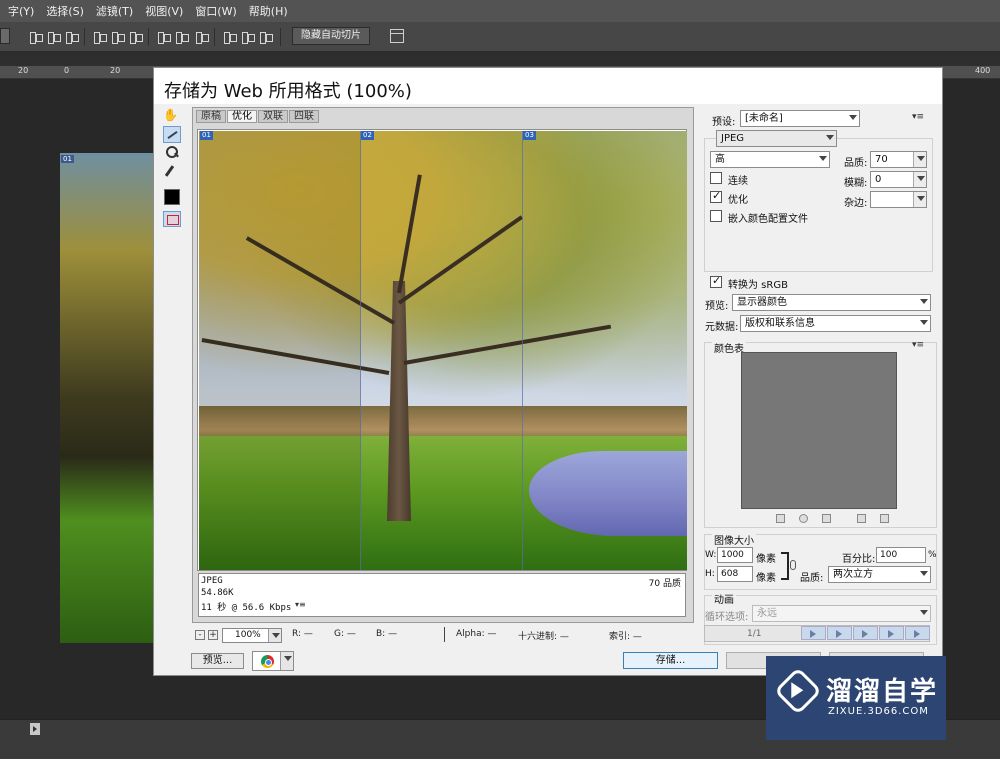 The height and width of the screenshot is (759, 1000). I want to click on file-format-select: JPEG, so click(776, 138).